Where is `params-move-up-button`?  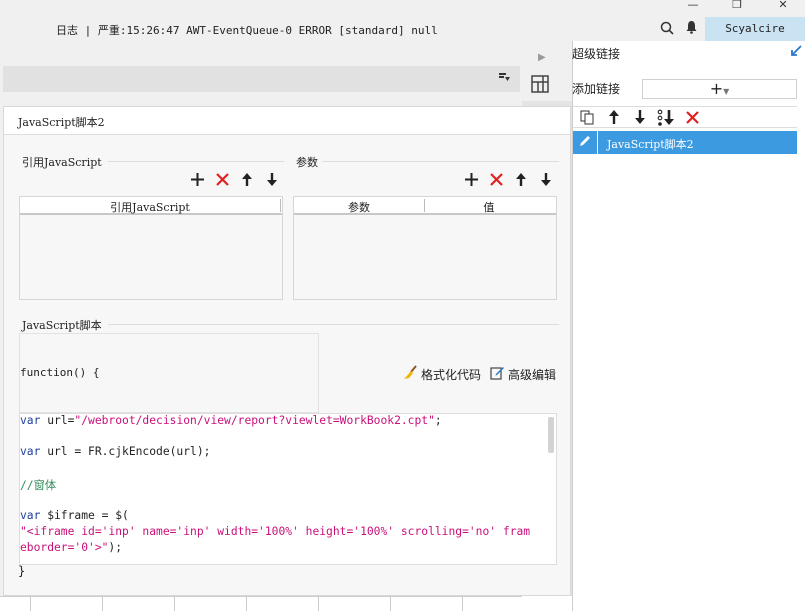 params-move-up-button is located at coordinates (521, 181).